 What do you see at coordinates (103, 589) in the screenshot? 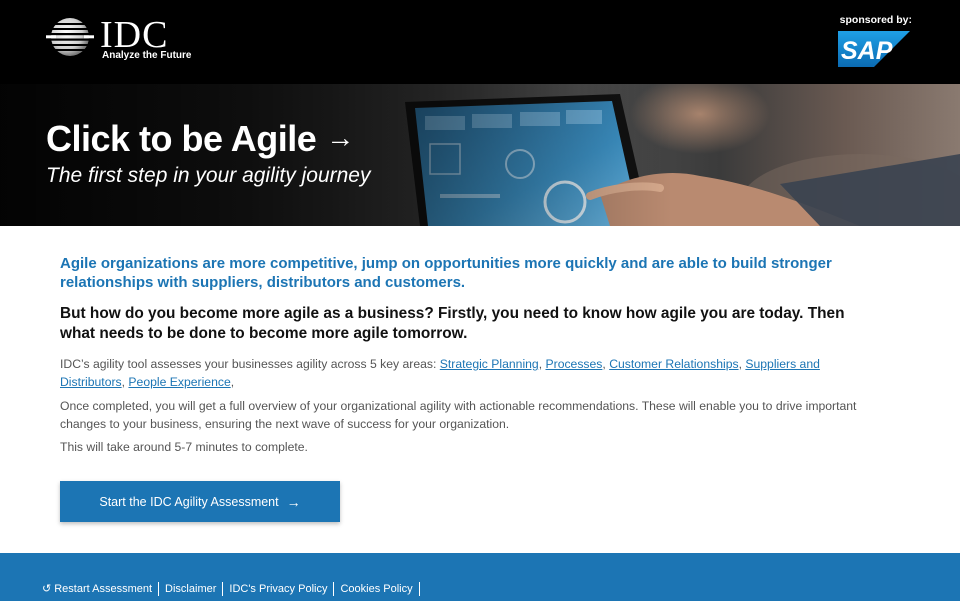
I see `restart-assessment-label: Restart Assessment` at bounding box center [103, 589].